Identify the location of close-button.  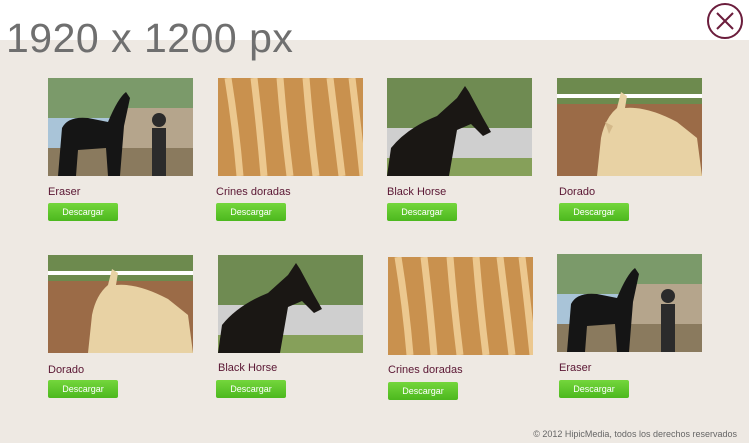
(725, 21).